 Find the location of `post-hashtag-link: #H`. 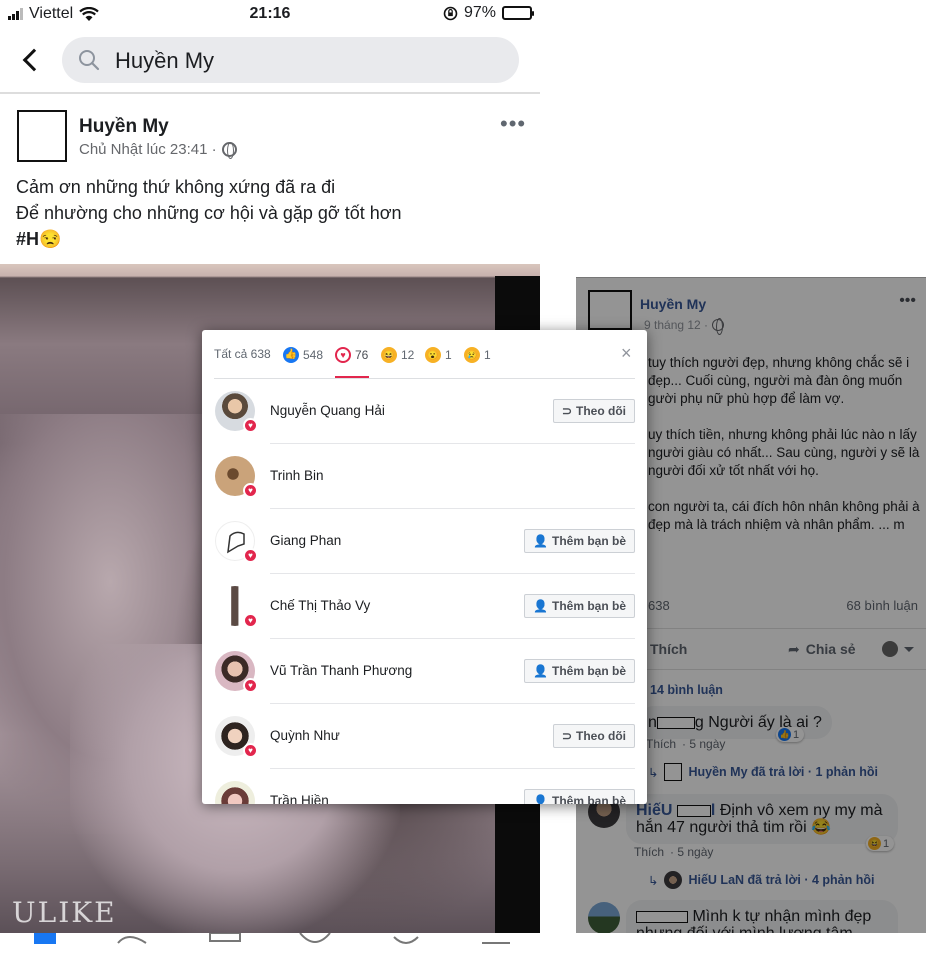

post-hashtag-link: #H is located at coordinates (27, 239).